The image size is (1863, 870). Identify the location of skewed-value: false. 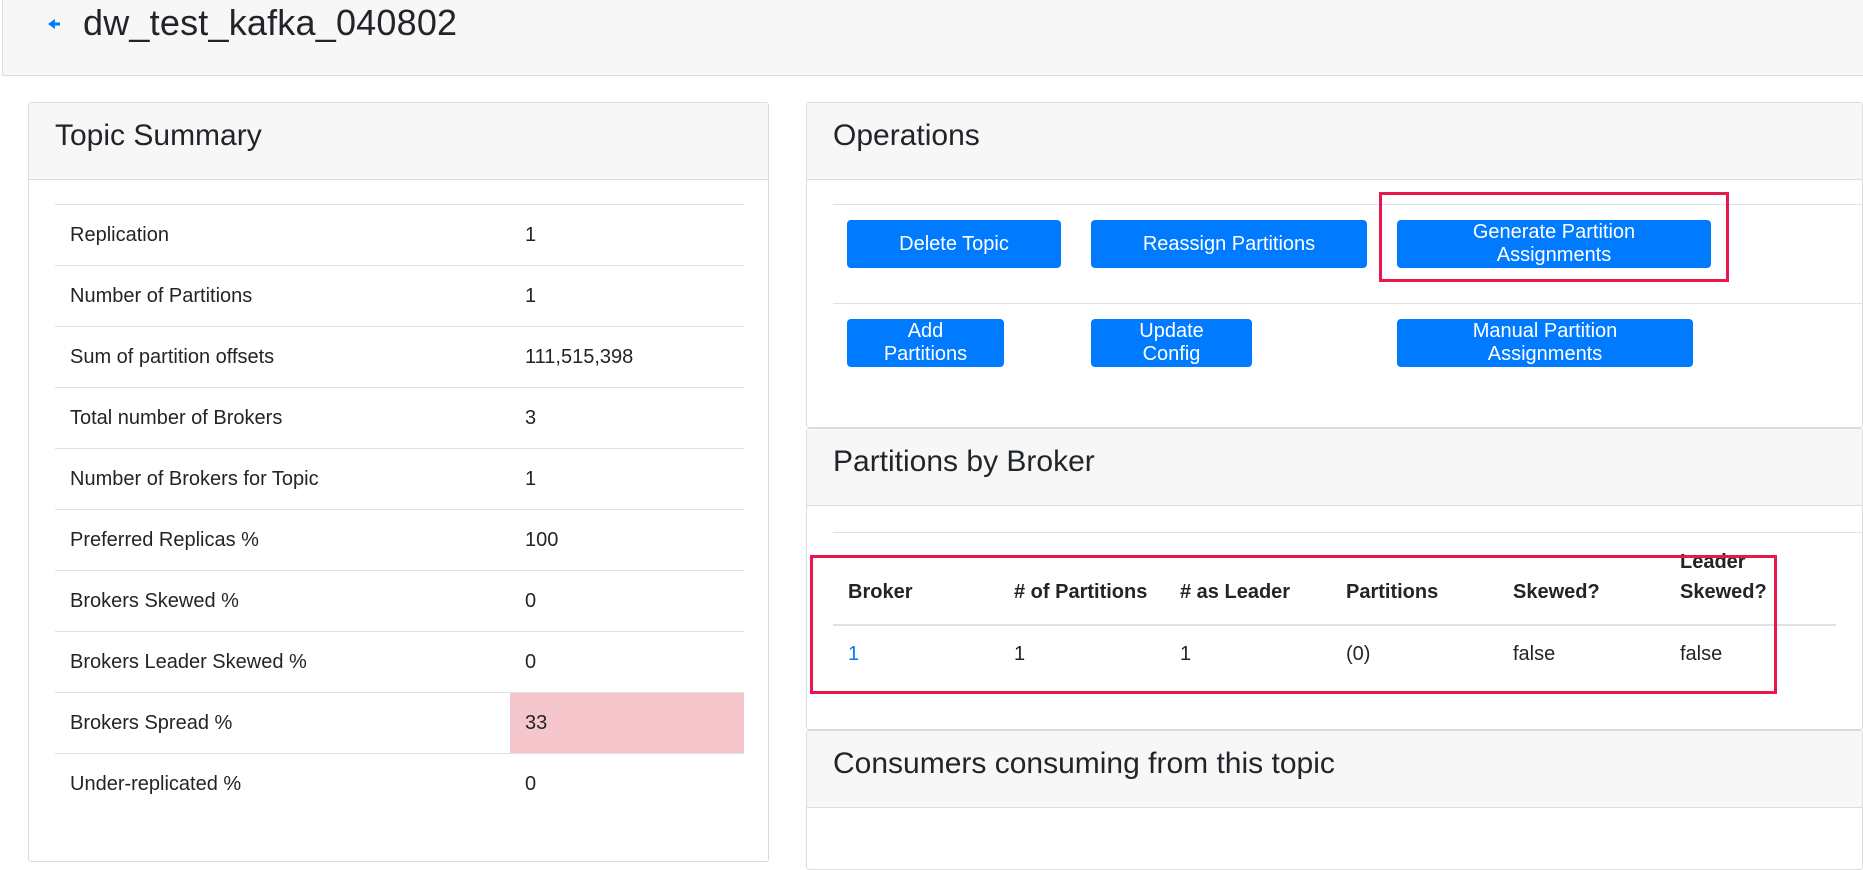
(1534, 654).